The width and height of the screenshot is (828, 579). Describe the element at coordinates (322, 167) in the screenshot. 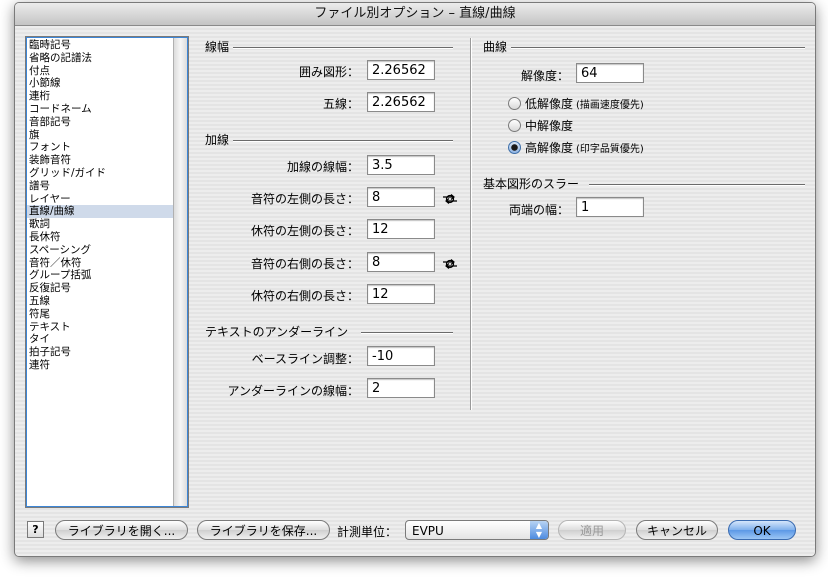

I see `ledger-thickness-label: 加線の線幅：` at that location.